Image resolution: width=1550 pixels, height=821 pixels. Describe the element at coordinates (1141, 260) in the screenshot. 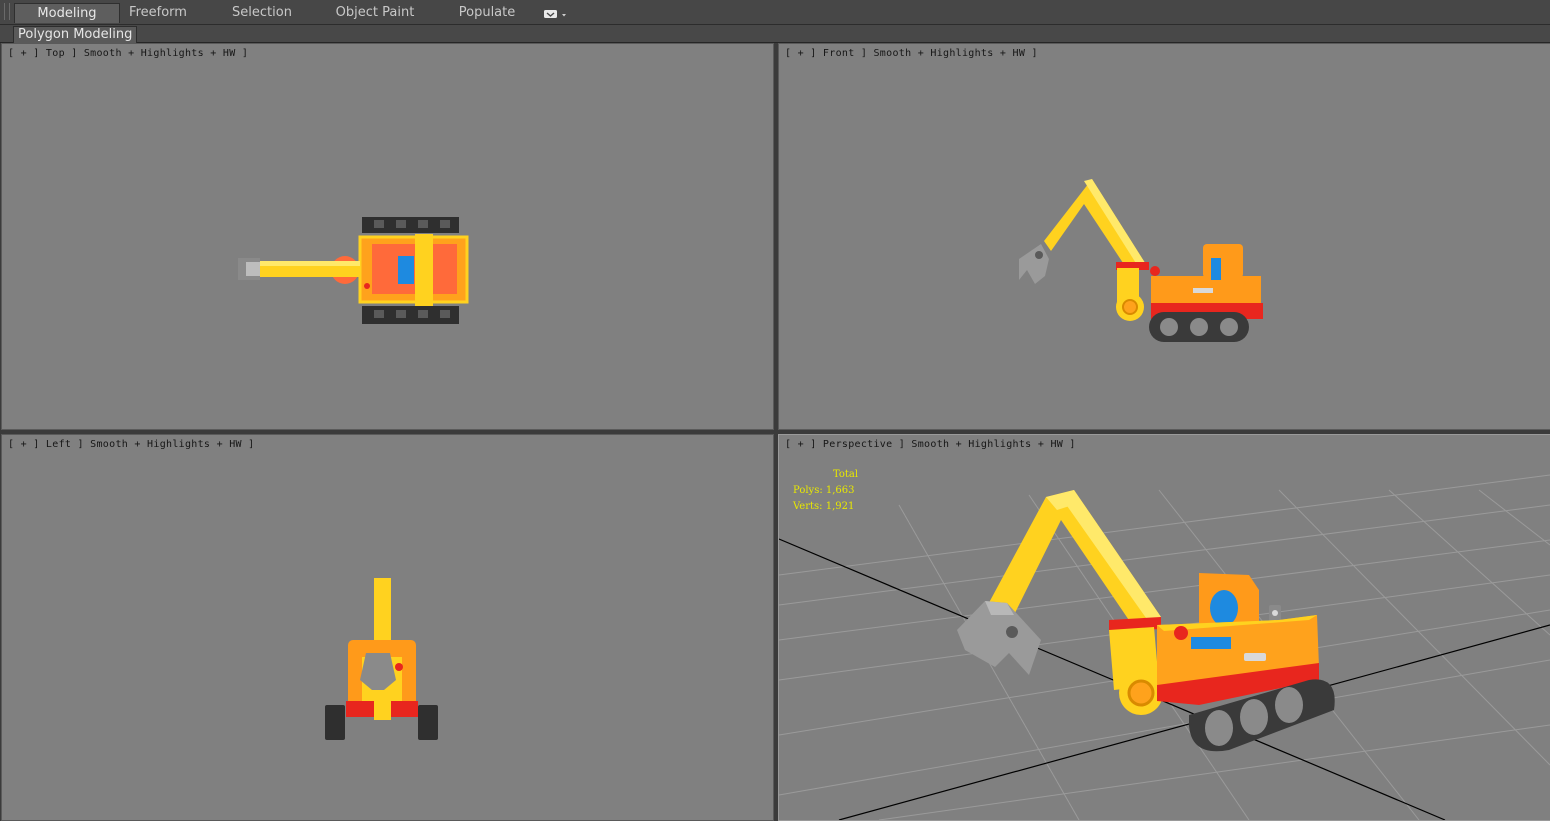

I see `excavator-front-view` at that location.